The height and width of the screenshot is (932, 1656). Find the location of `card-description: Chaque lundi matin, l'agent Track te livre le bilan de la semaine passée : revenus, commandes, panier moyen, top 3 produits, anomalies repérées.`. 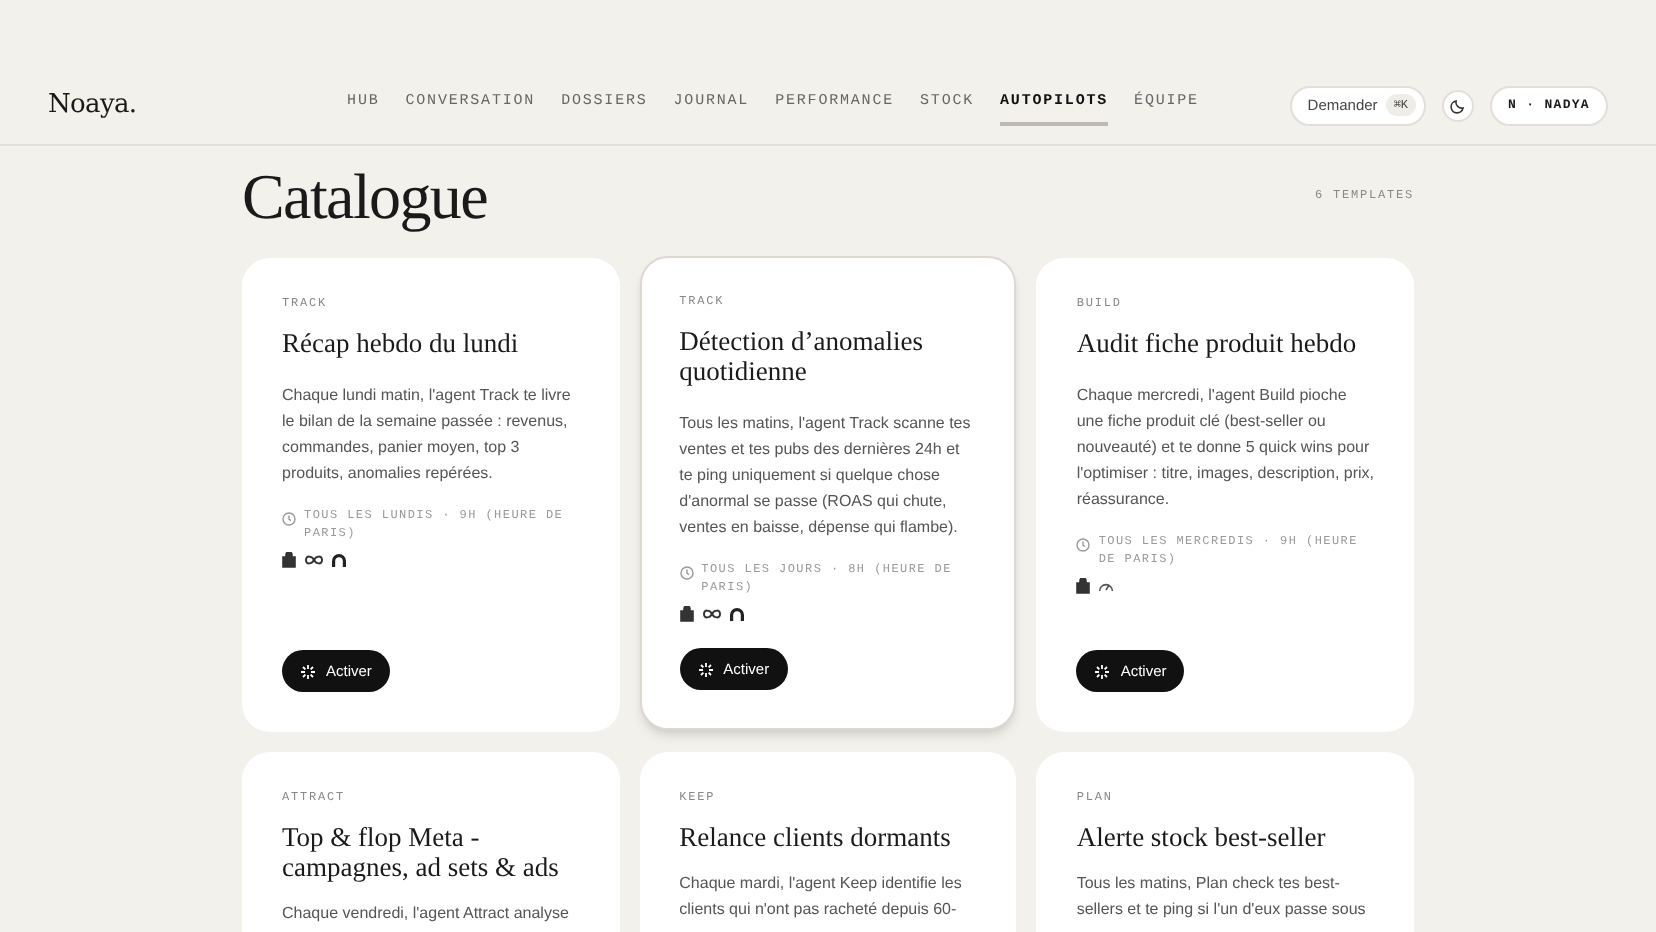

card-description: Chaque lundi matin, l'agent Track te livre le bilan de la semaine passée : revenus, commandes, panier moyen, top 3 produits, anomalies repérées. is located at coordinates (427, 435).